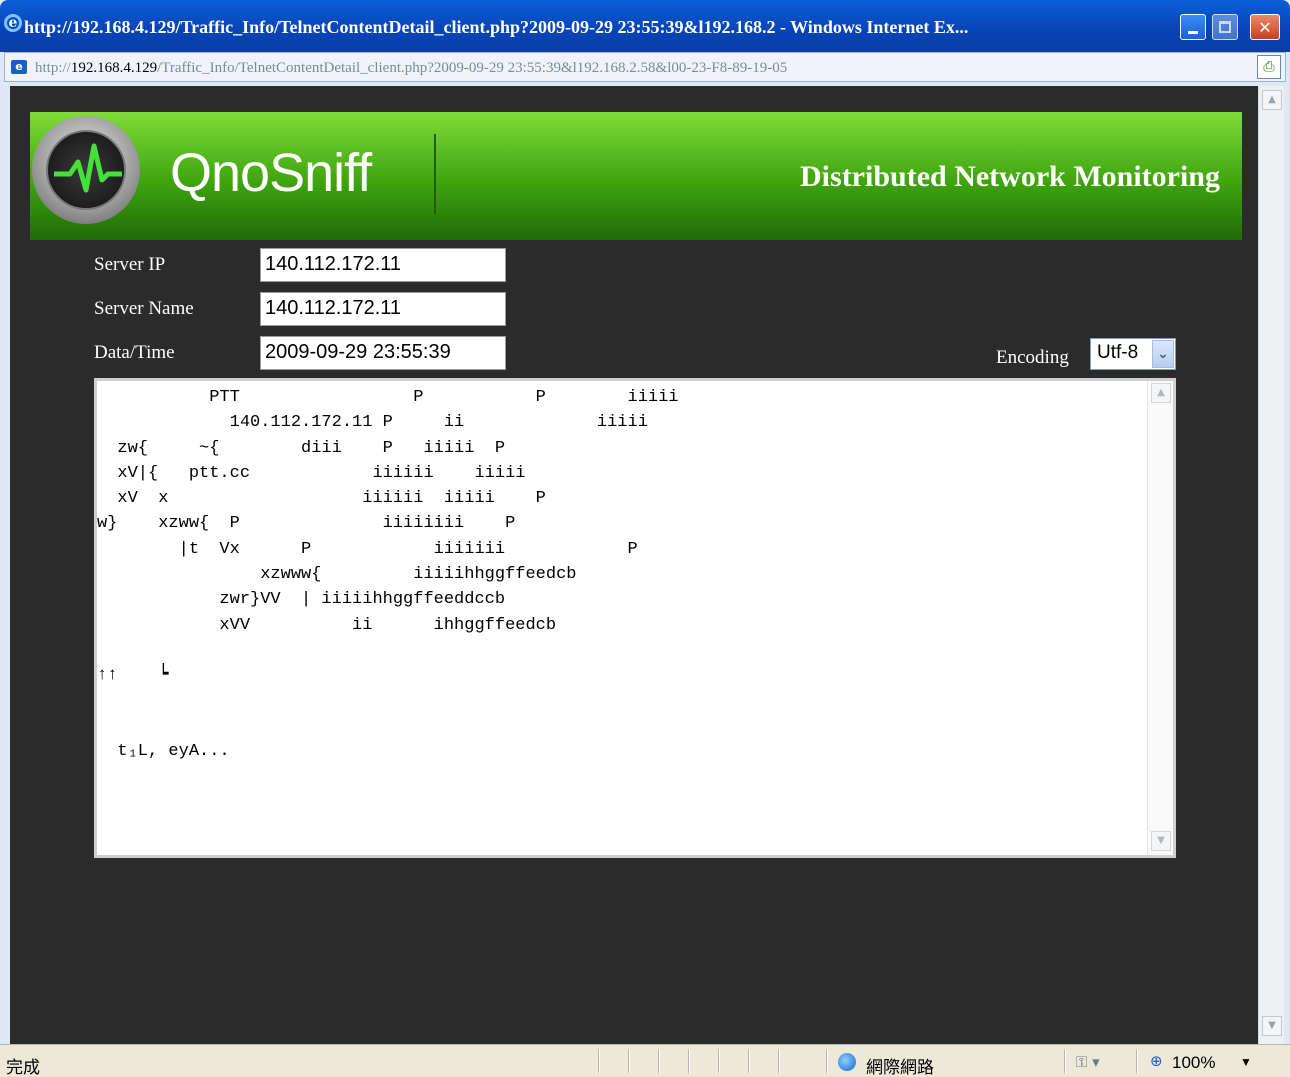 This screenshot has height=1077, width=1290. What do you see at coordinates (1193, 1063) in the screenshot?
I see `zoom-level: 100%` at bounding box center [1193, 1063].